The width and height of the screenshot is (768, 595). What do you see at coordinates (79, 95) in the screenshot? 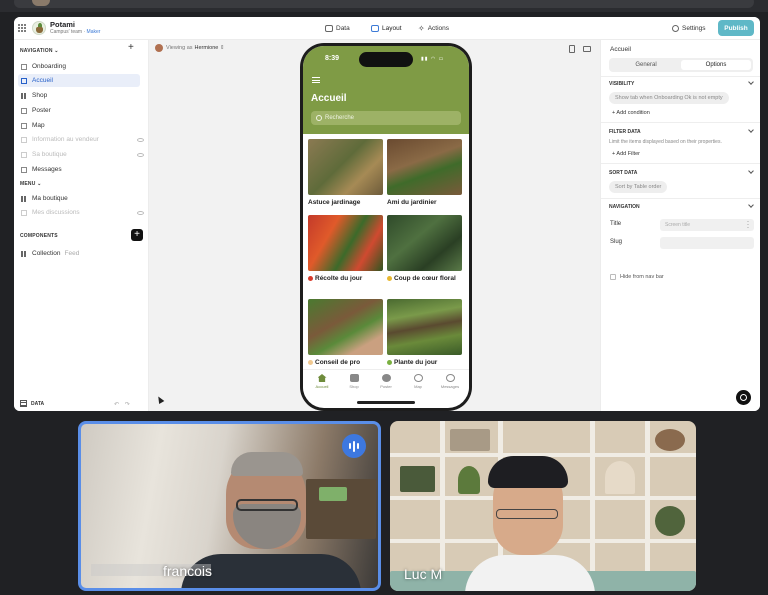
I see `sidebar-item-shop: Shop` at bounding box center [79, 95].